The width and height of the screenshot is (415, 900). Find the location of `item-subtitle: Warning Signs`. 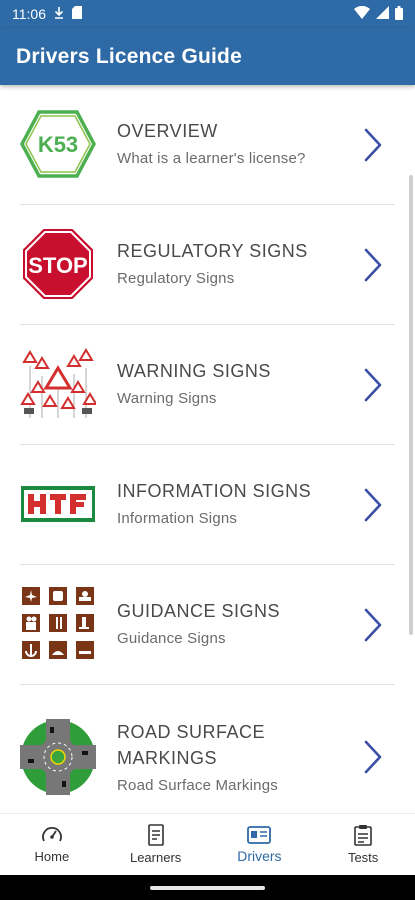

item-subtitle: Warning Signs is located at coordinates (167, 398).